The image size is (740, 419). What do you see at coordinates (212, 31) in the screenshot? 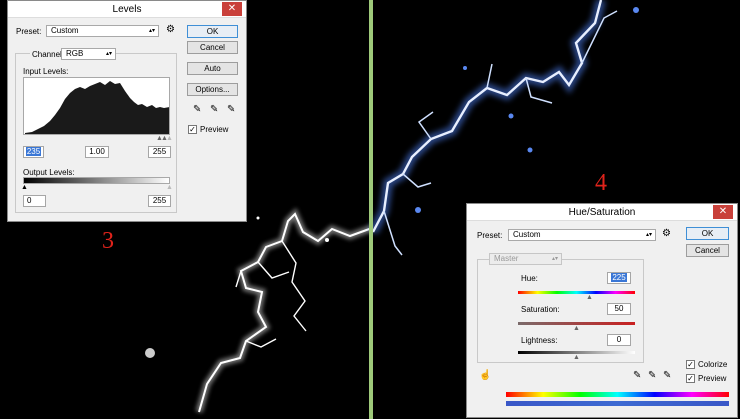
I see `levels-ok-button: OK` at bounding box center [212, 31].